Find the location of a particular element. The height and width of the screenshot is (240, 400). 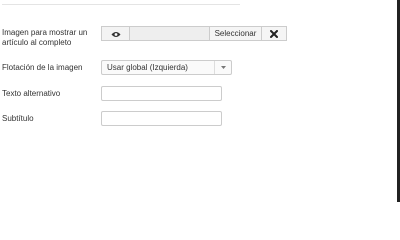

select-image-button: Seleccionar is located at coordinates (235, 33).